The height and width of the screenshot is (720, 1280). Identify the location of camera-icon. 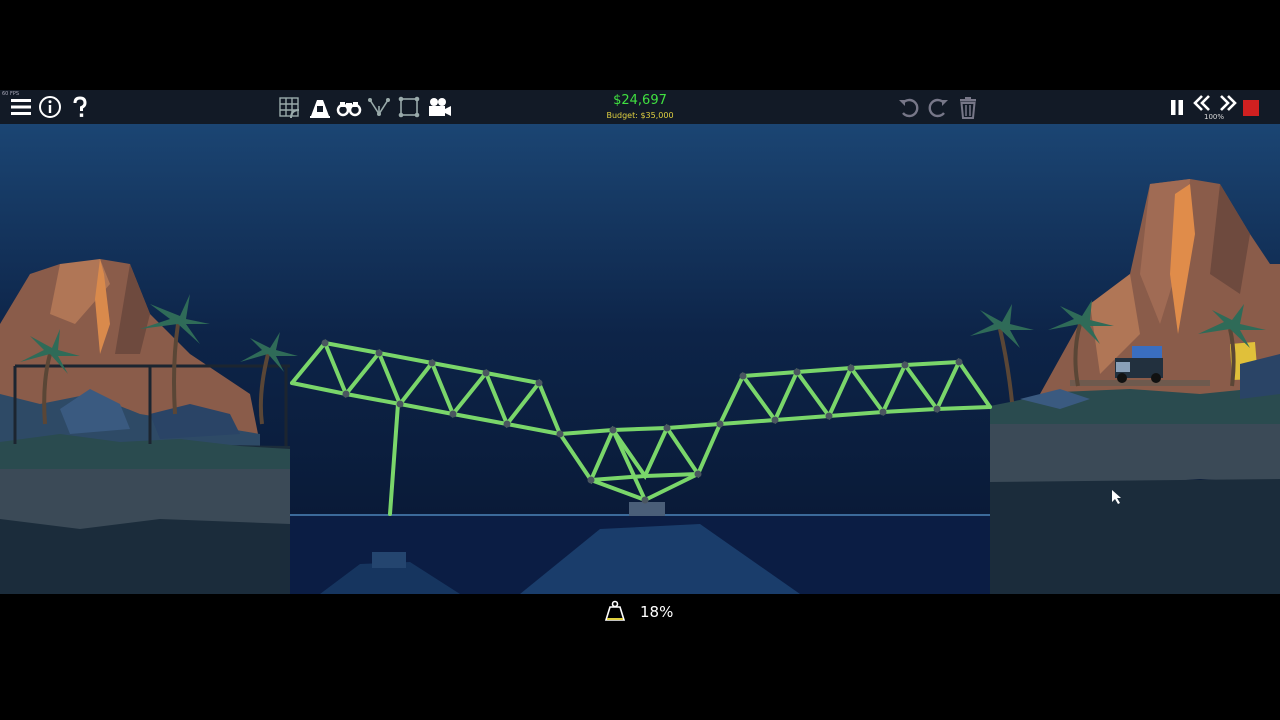
(439, 107).